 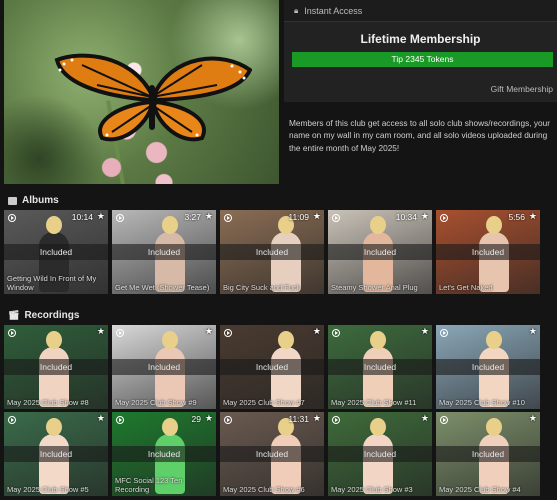 I want to click on video-tile: 3:27 ★ Included Get Me Wet (Shower Tease), so click(x=164, y=252).